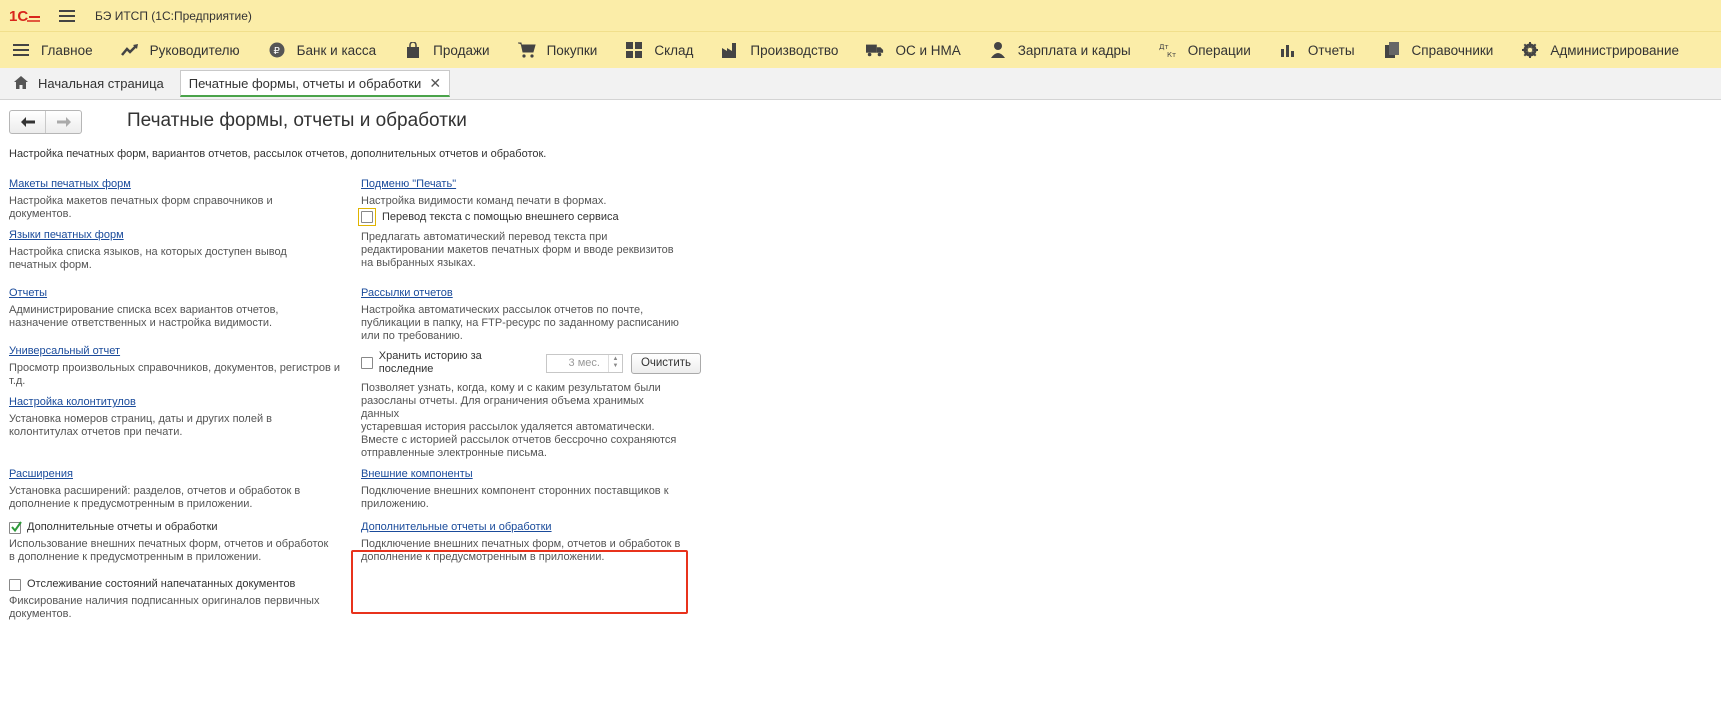 This screenshot has width=1721, height=724. I want to click on person-icon, so click(998, 50).